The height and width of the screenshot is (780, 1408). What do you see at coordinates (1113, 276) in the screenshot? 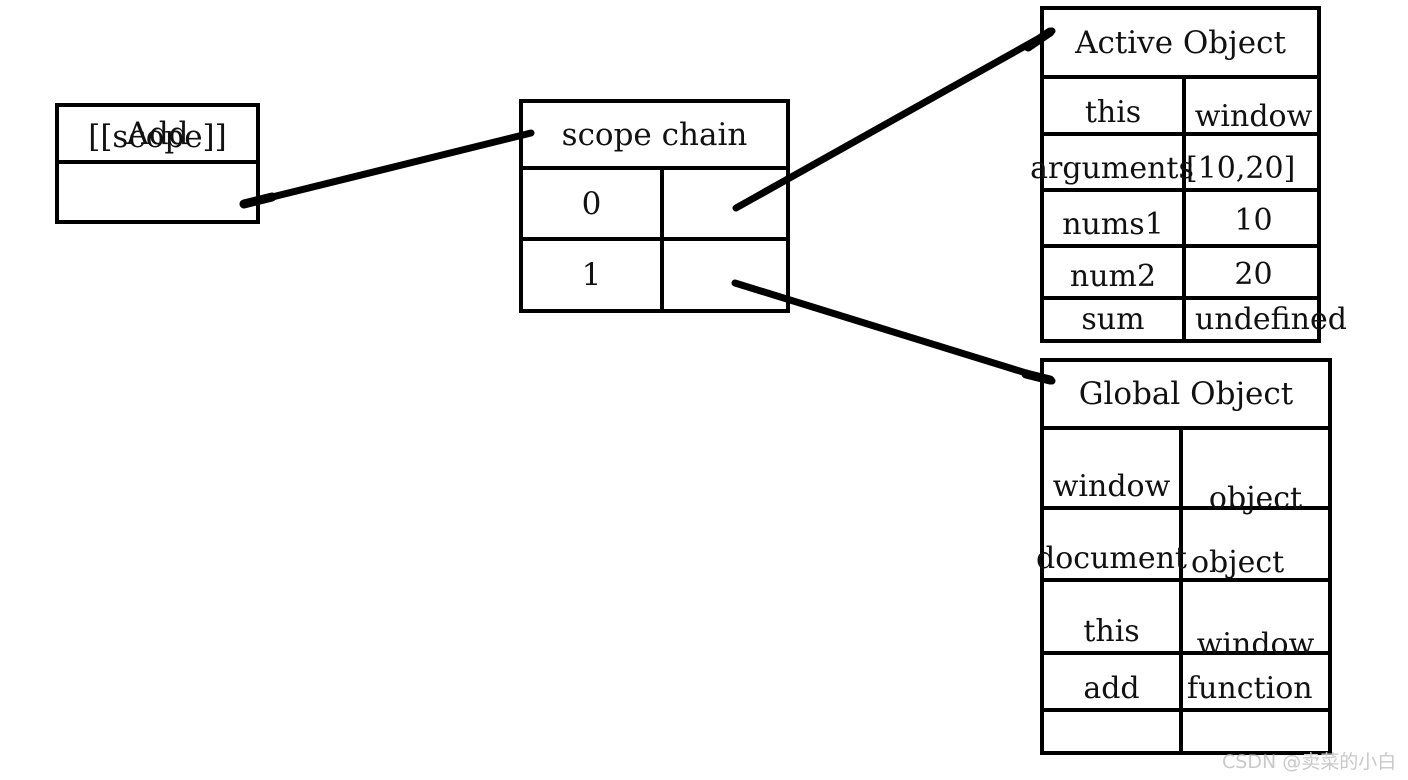
I see `active-object-row-key: num2` at bounding box center [1113, 276].